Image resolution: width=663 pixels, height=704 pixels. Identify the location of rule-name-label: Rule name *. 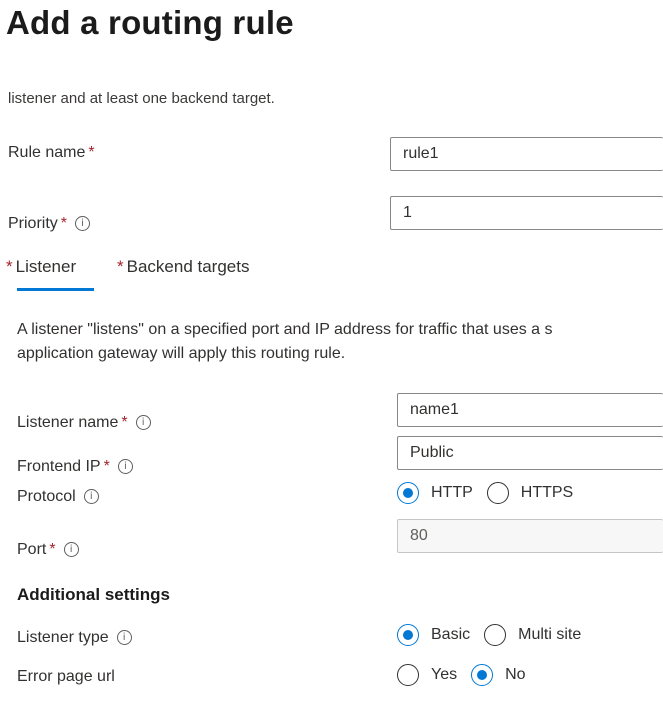
(51, 152).